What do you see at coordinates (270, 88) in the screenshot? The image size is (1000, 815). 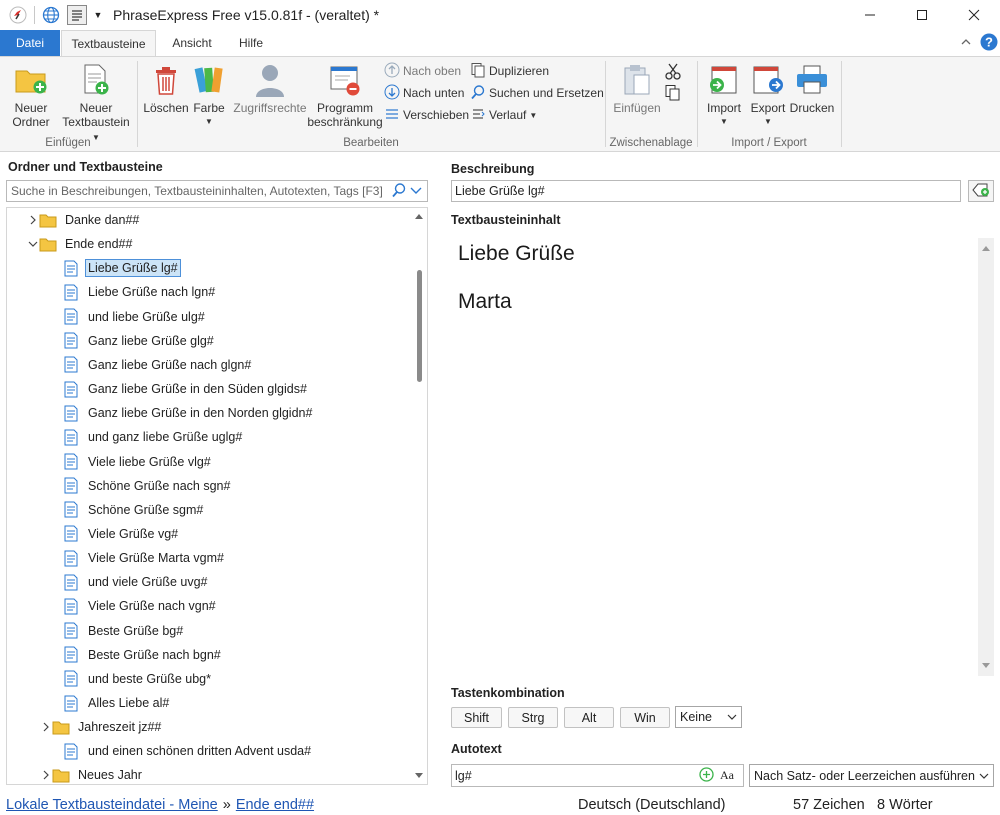 I see `access-rights-button: Zugriffsrechte` at bounding box center [270, 88].